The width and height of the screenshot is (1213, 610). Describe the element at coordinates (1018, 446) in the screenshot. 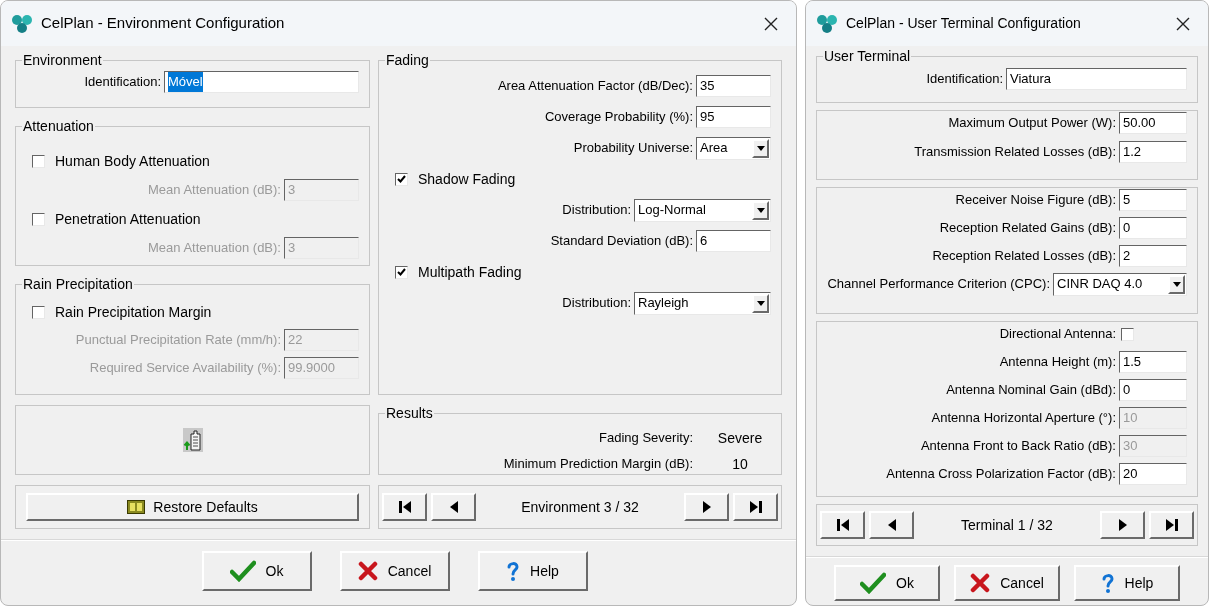

I see `field-label: Antenna Front to Back Ratio (dB):` at that location.